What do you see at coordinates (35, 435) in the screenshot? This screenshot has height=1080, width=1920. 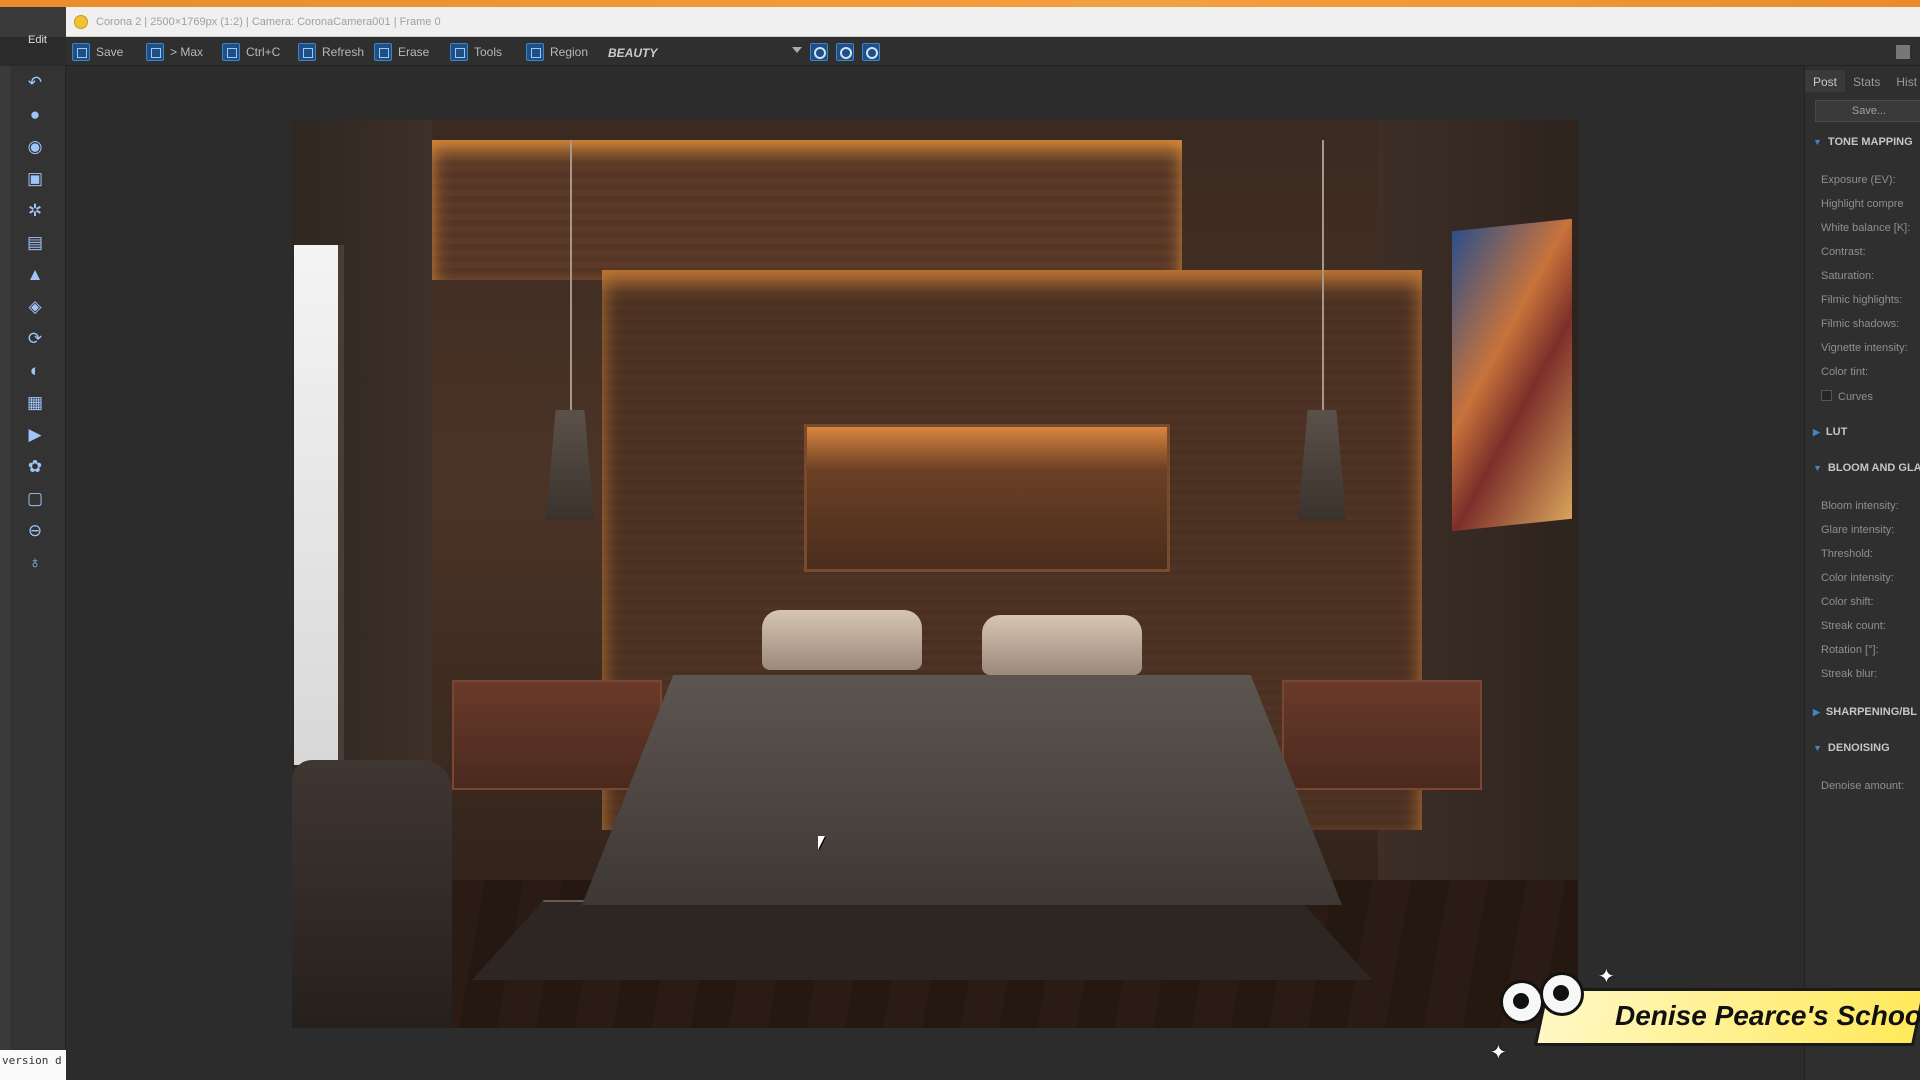 I see `framebuffer-icon: ▶` at bounding box center [35, 435].